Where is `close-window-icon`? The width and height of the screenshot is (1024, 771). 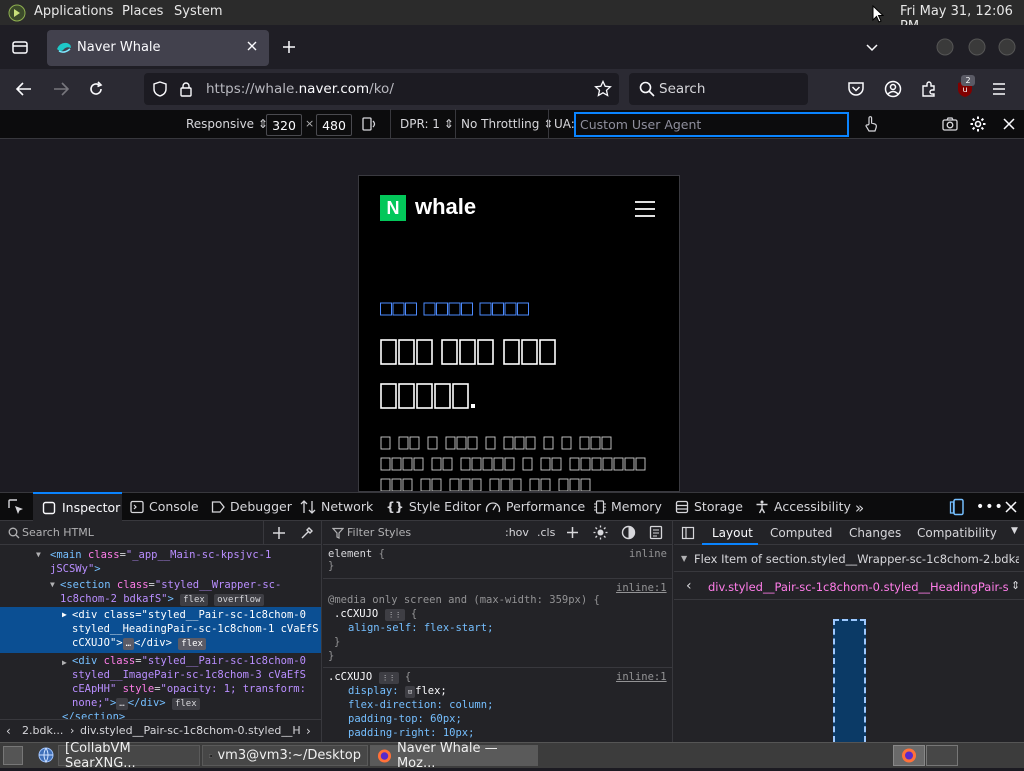
close-window-icon is located at coordinates (1007, 47).